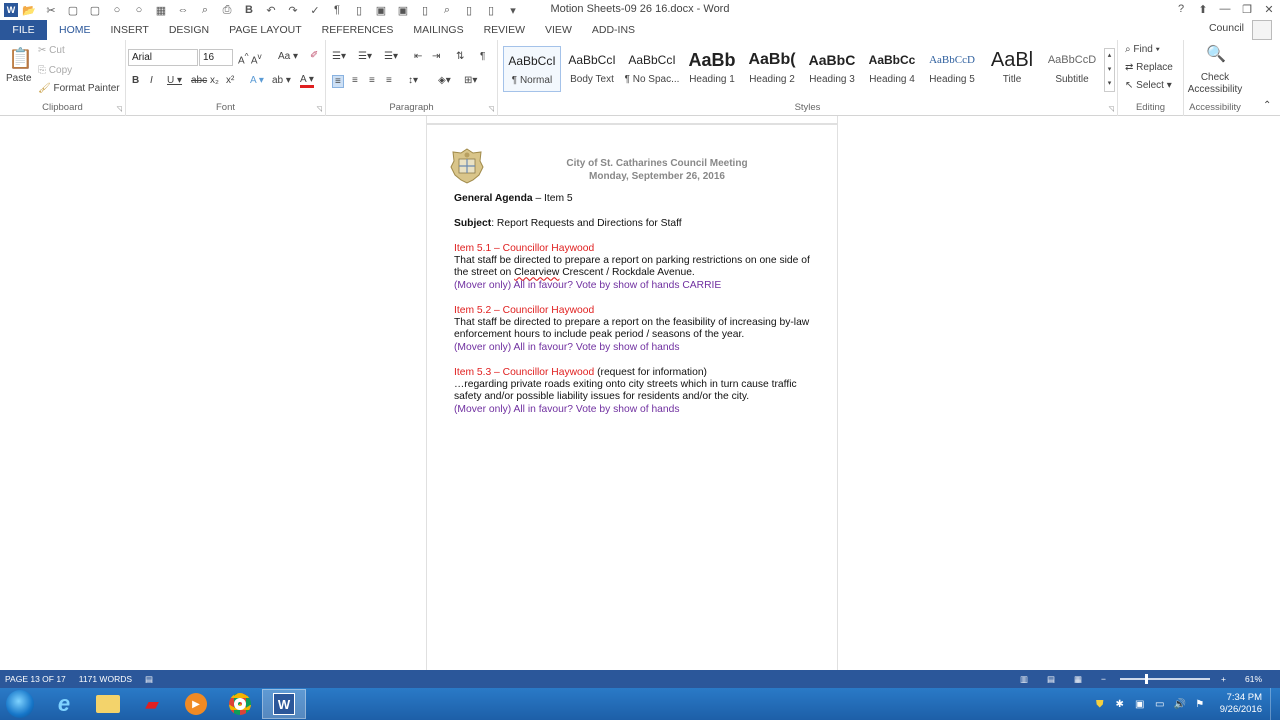 This screenshot has height=720, width=1280. Describe the element at coordinates (174, 80) in the screenshot. I see `underline-button: U ▾` at that location.